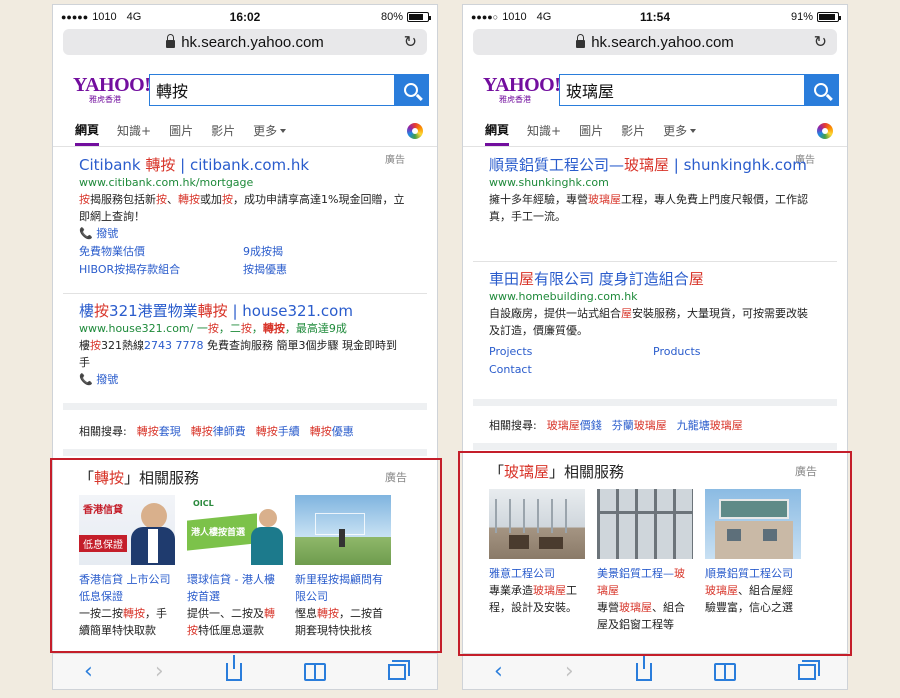 This screenshot has height=698, width=900. What do you see at coordinates (325, 252) in the screenshot?
I see `sitelink: 9成按揭` at bounding box center [325, 252].